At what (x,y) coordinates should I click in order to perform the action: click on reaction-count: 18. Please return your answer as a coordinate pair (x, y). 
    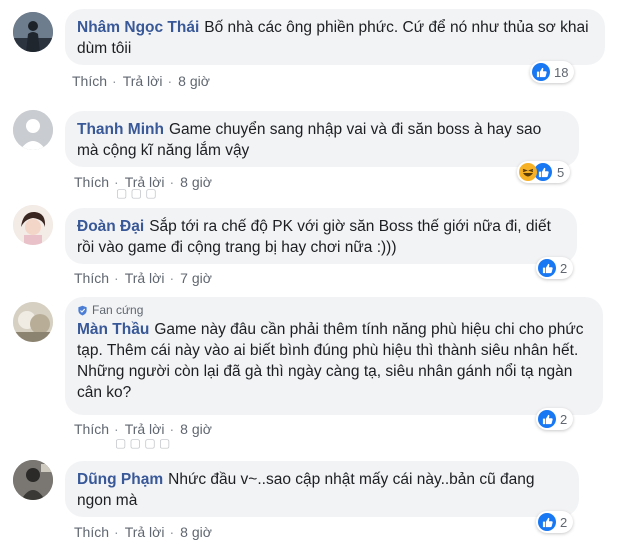
    Looking at the image, I should click on (561, 72).